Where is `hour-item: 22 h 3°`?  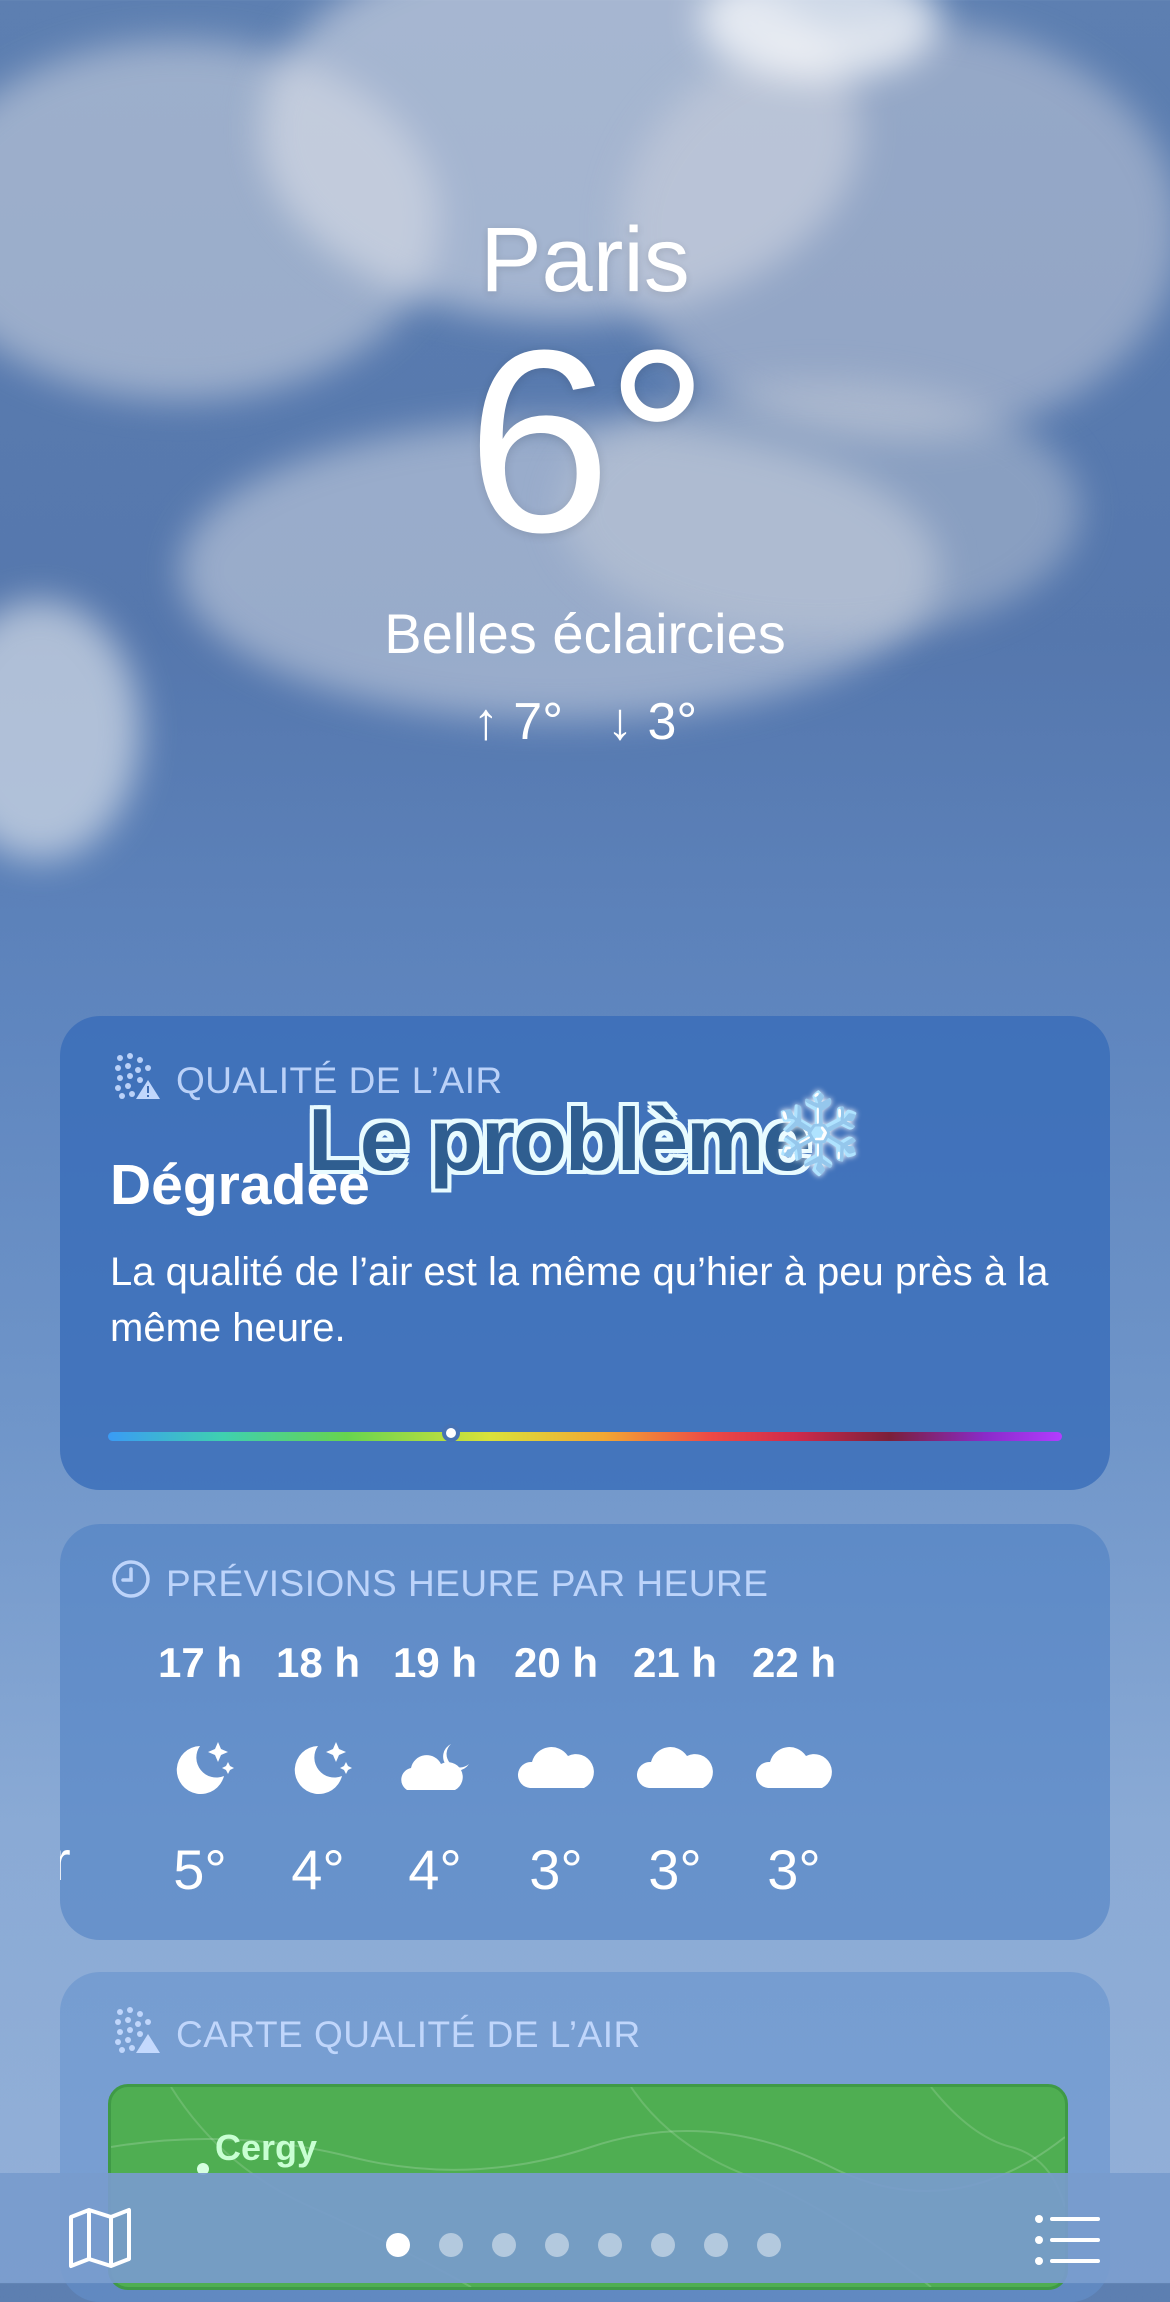 hour-item: 22 h 3° is located at coordinates (794, 1770).